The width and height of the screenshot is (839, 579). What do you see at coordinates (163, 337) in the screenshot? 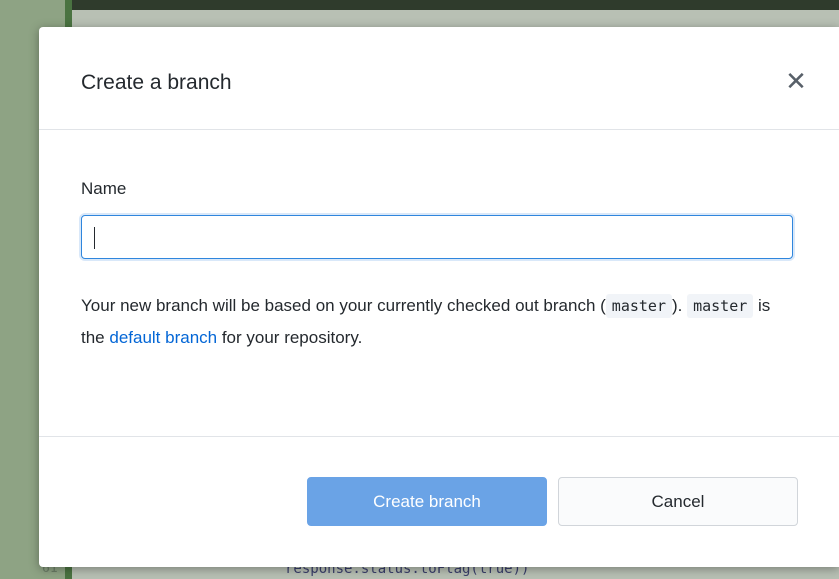
I see `default-branch-link: default branch` at bounding box center [163, 337].